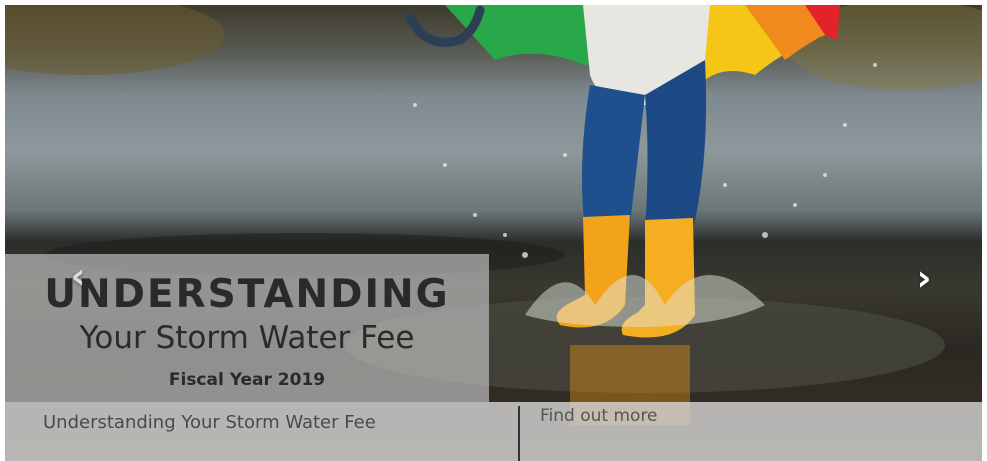  I want to click on chevron-right-icon: ›, so click(924, 278).